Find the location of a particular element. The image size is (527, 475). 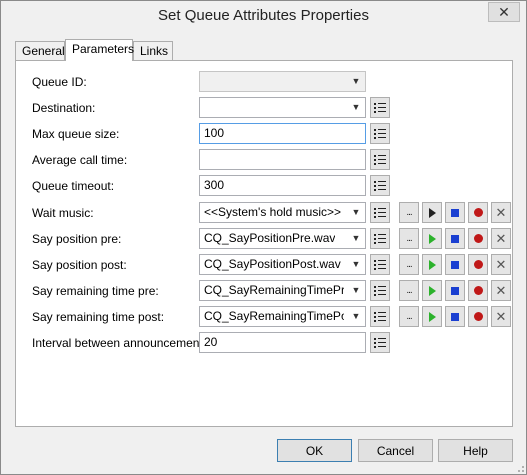

interval-variable-button is located at coordinates (380, 342).